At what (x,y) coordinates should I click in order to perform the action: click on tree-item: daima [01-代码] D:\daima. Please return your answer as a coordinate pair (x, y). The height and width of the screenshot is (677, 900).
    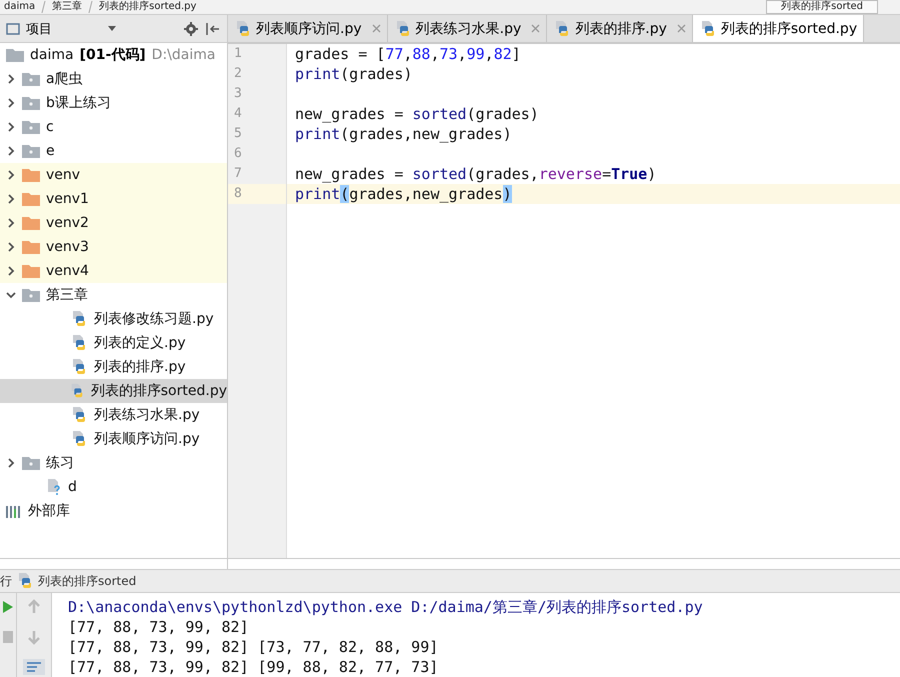
    Looking at the image, I should click on (113, 55).